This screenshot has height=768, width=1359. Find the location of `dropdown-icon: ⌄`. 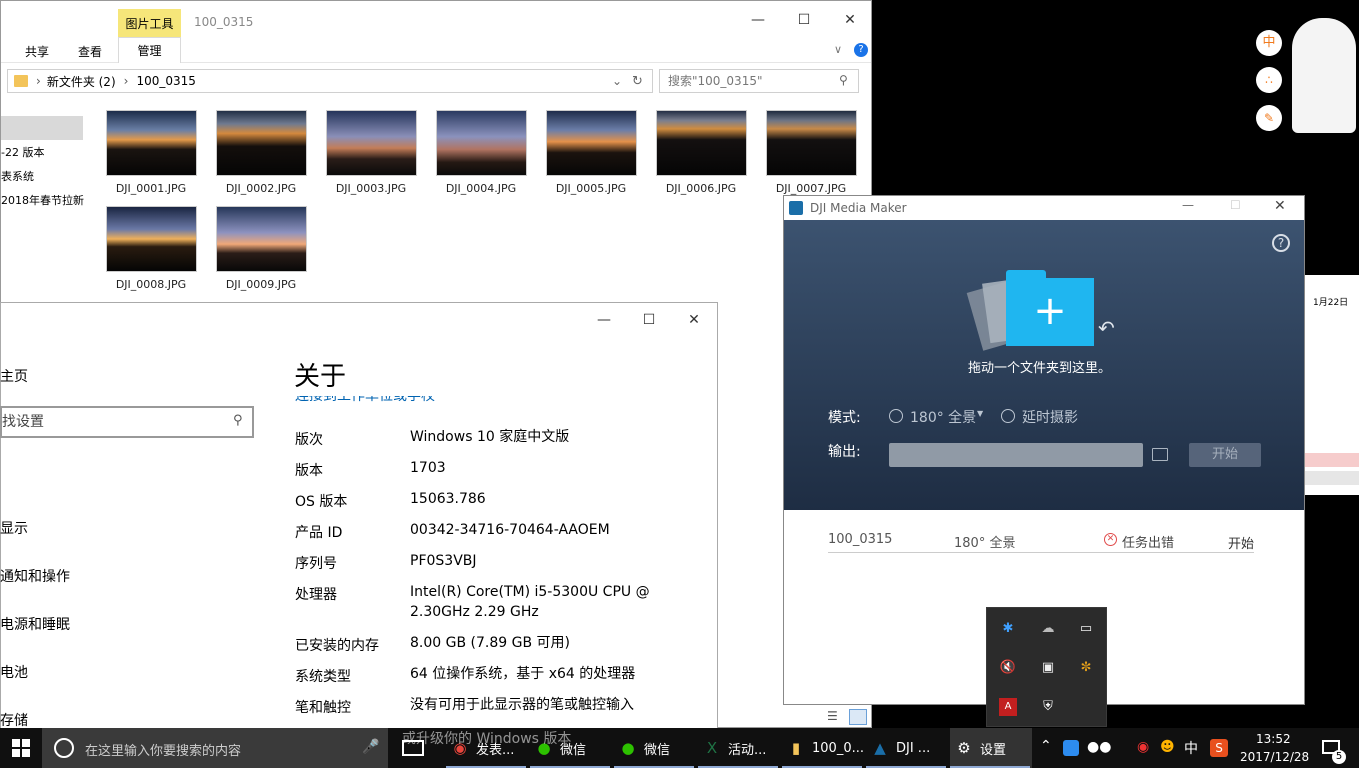

dropdown-icon: ⌄ is located at coordinates (617, 81).